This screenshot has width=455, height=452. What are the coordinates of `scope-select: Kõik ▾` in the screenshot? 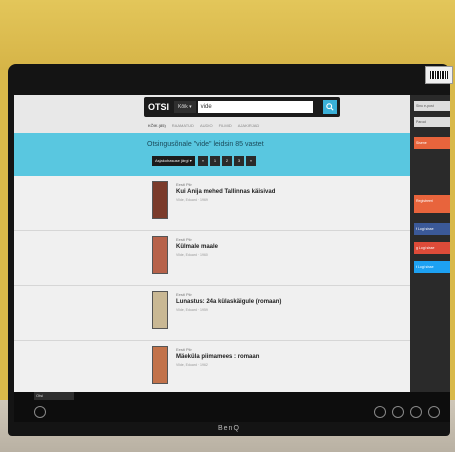 It's located at (185, 107).